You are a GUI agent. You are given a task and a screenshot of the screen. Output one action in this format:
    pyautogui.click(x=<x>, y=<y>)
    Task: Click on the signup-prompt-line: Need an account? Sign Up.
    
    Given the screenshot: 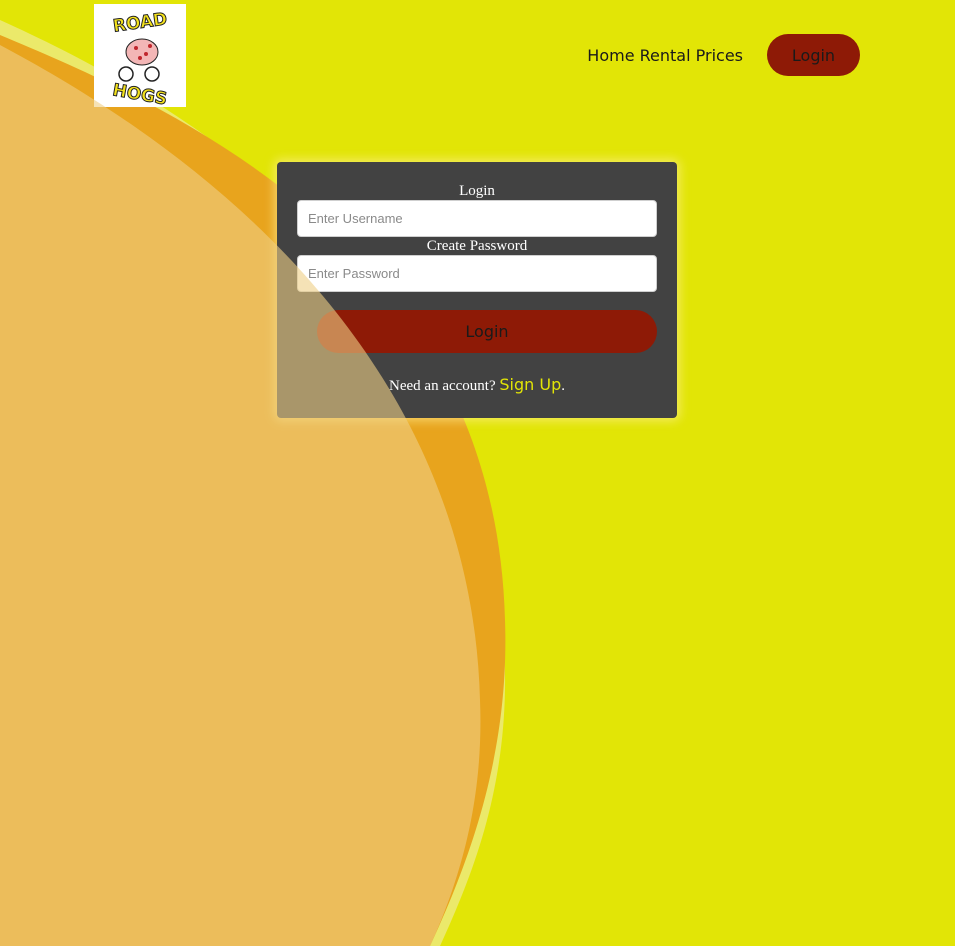 What is the action you would take?
    pyautogui.click(x=477, y=385)
    